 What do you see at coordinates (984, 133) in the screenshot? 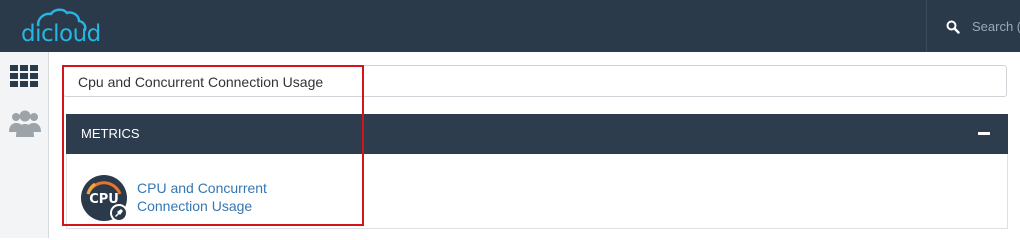
I see `minus-icon` at bounding box center [984, 133].